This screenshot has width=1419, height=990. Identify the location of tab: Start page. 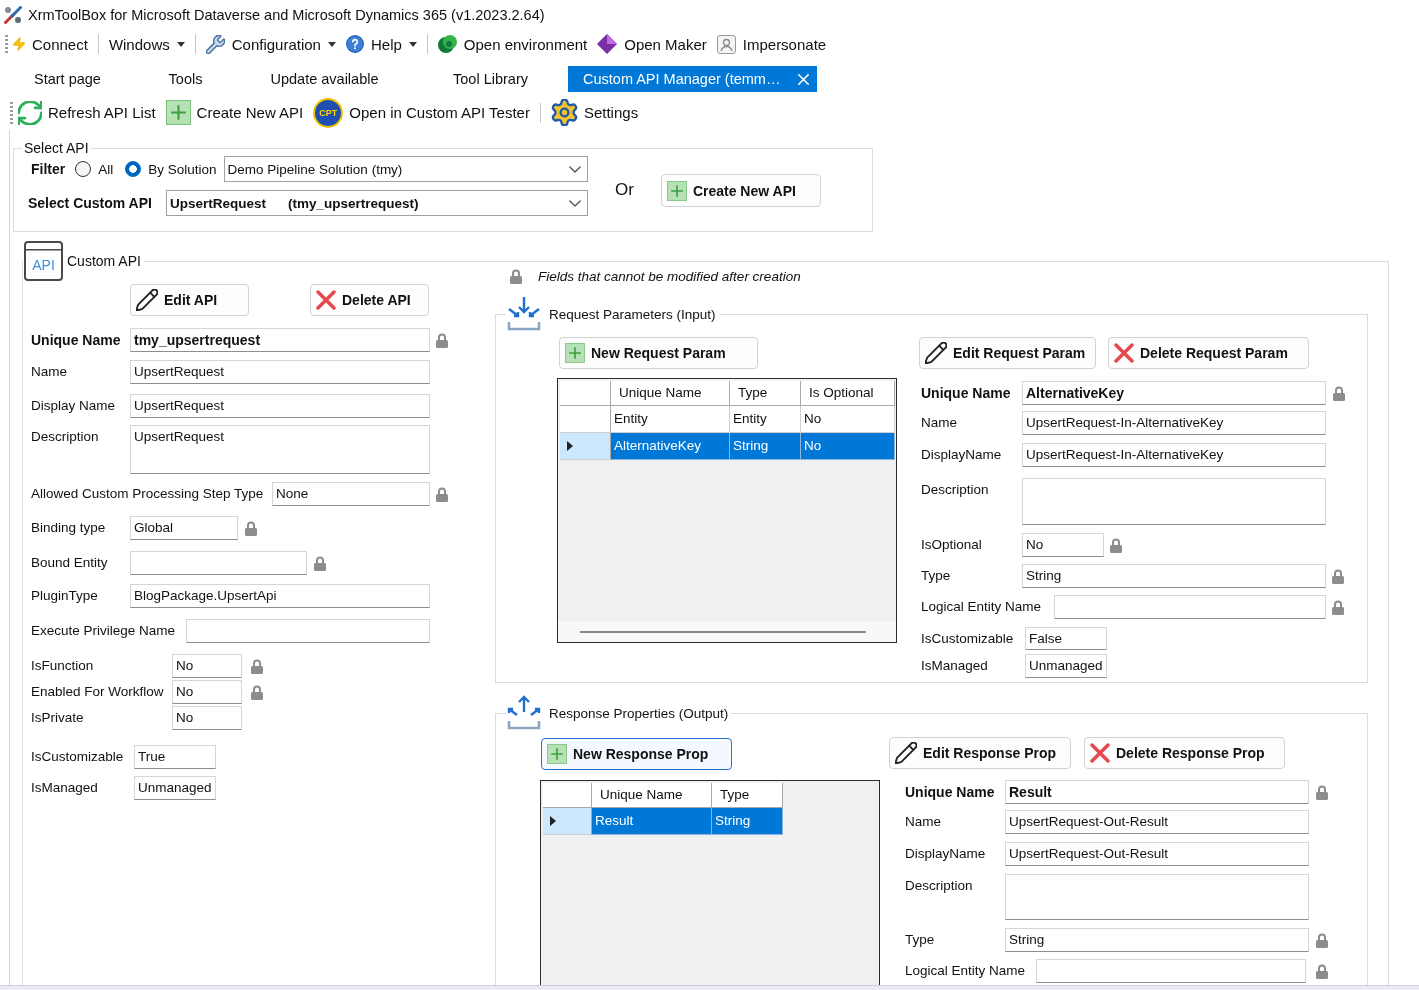
(67, 79).